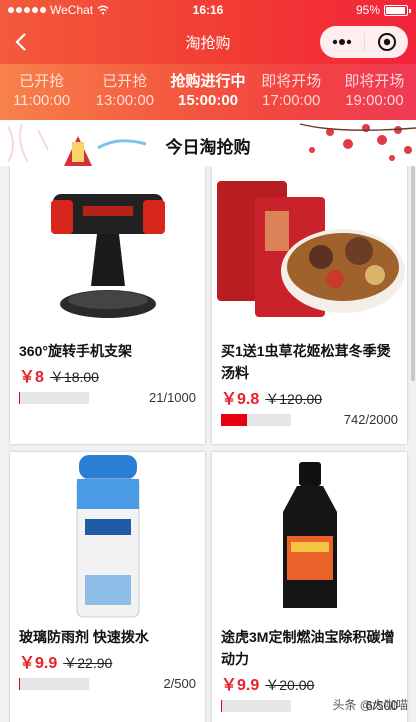 The image size is (416, 722). I want to click on battery-status: 95%, so click(383, 10).